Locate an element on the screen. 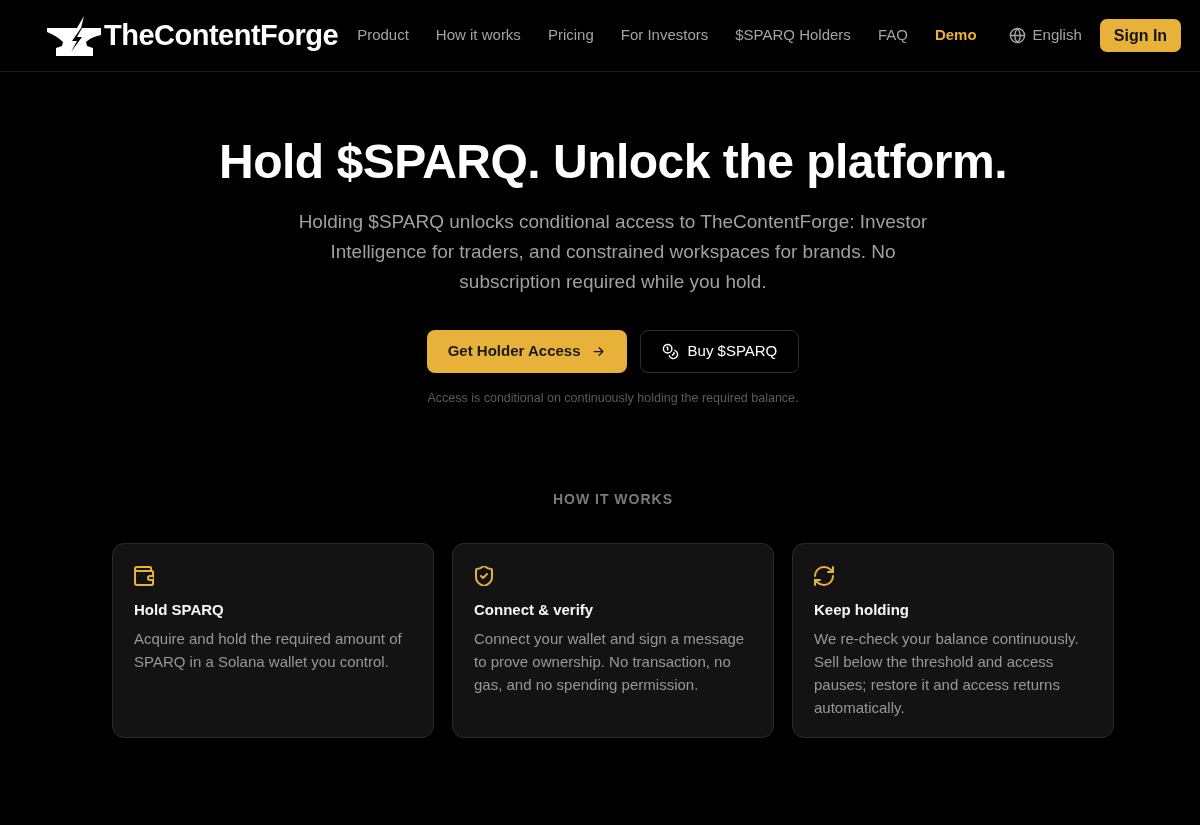 This screenshot has width=1200, height=825. step-title: Keep holding is located at coordinates (861, 610).